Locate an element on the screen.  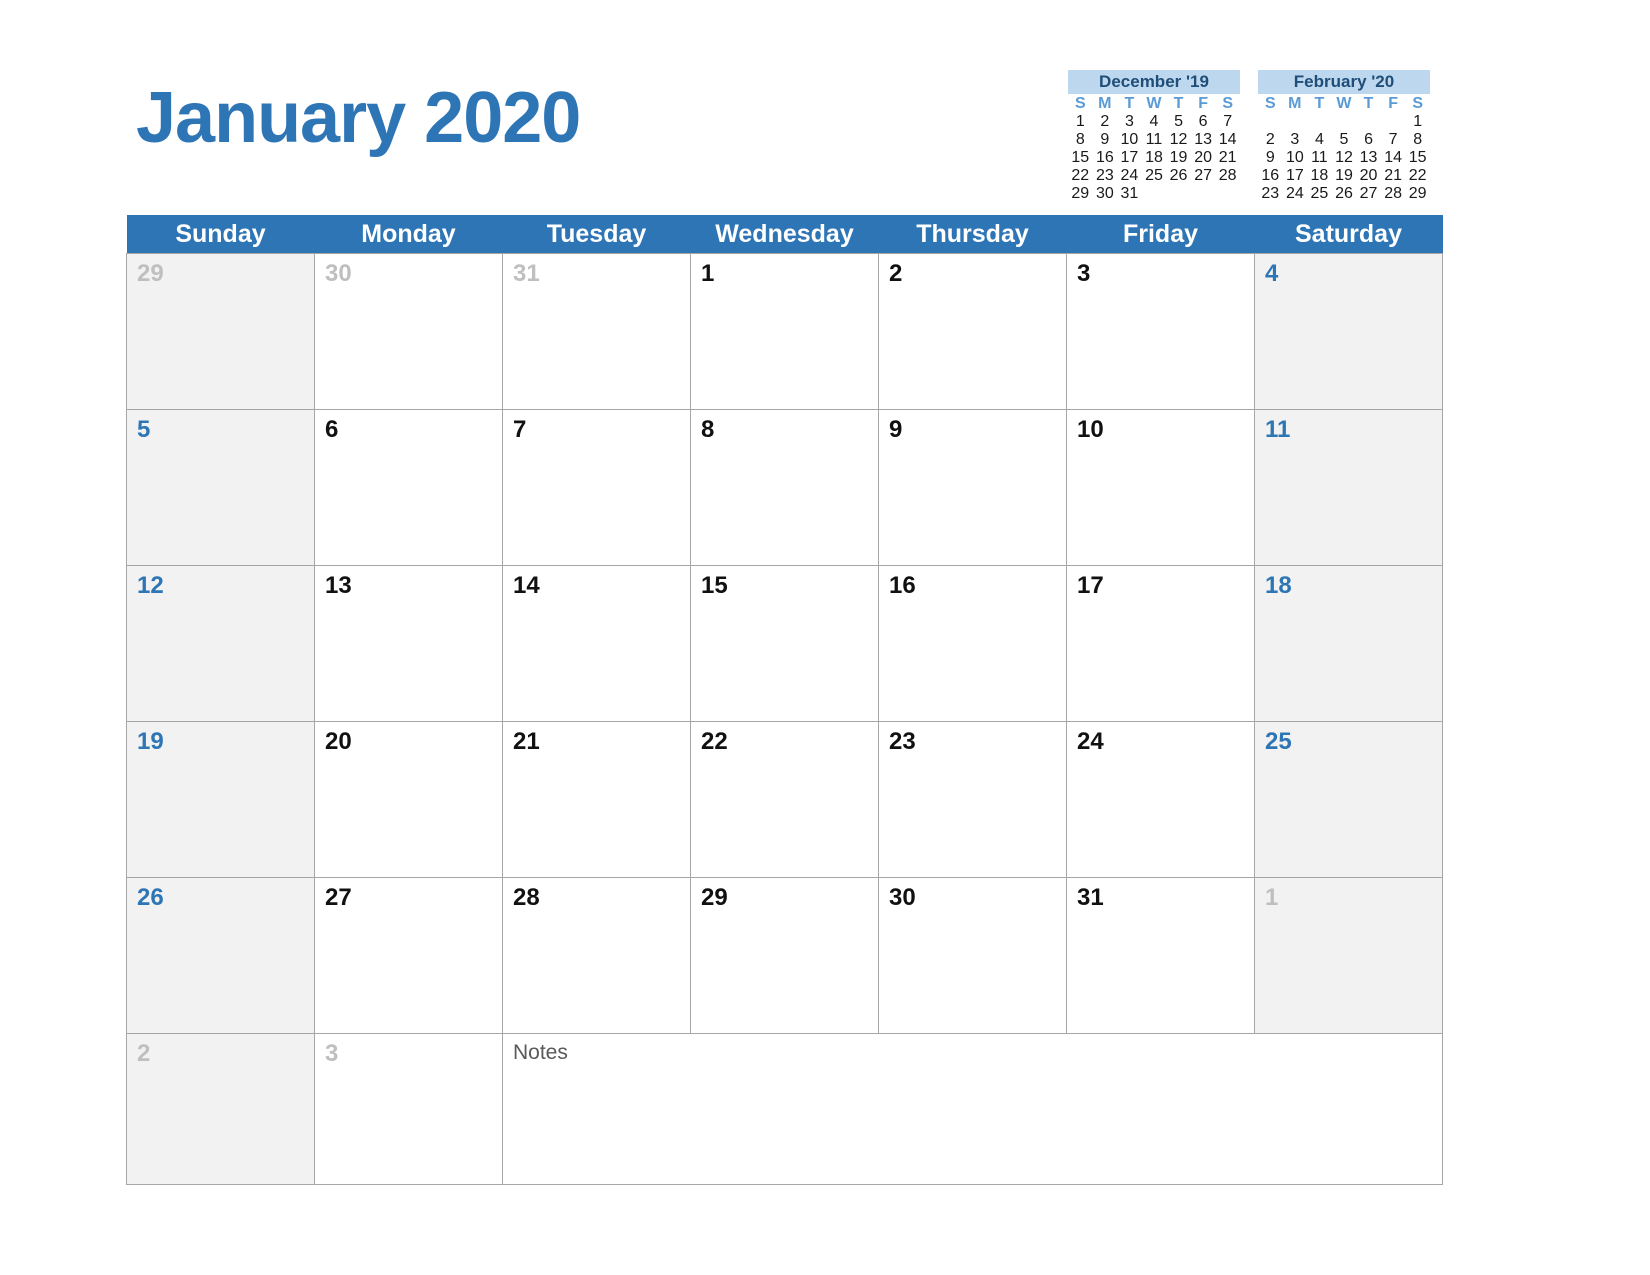
mini-calendar-week-row: 1 is located at coordinates (1344, 122).